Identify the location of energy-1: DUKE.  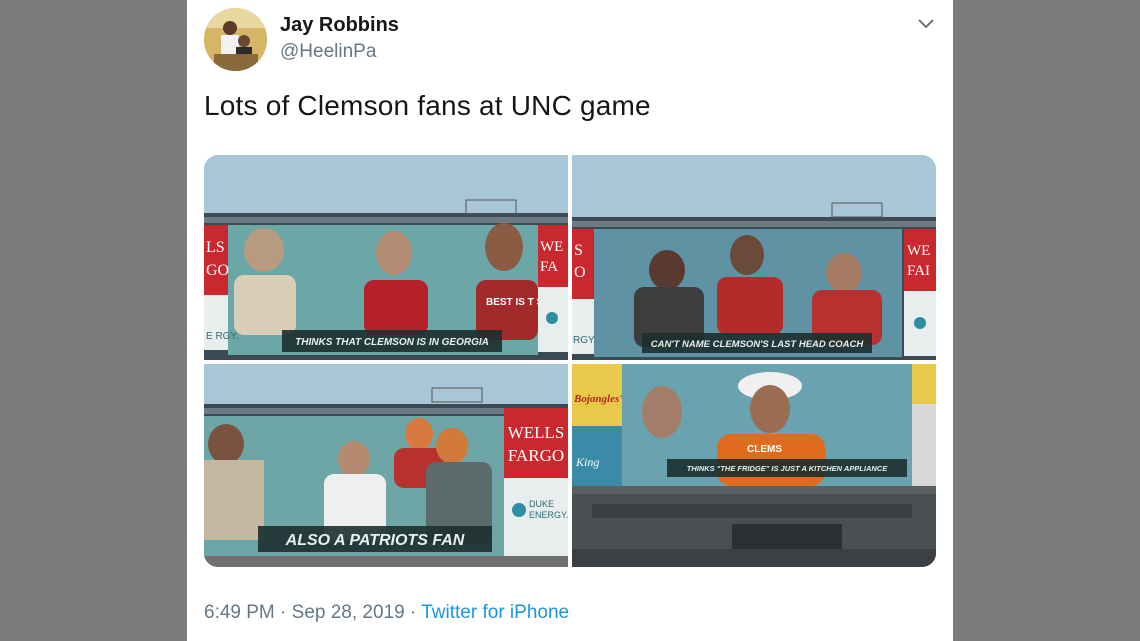
(541, 504).